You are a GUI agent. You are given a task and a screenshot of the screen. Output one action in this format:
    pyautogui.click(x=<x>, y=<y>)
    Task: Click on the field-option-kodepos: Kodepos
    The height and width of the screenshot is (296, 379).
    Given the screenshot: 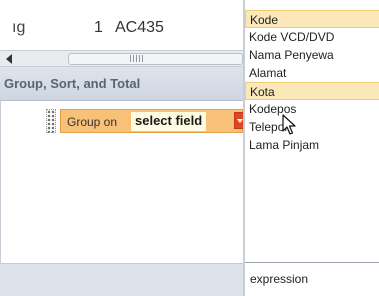 What is the action you would take?
    pyautogui.click(x=312, y=109)
    